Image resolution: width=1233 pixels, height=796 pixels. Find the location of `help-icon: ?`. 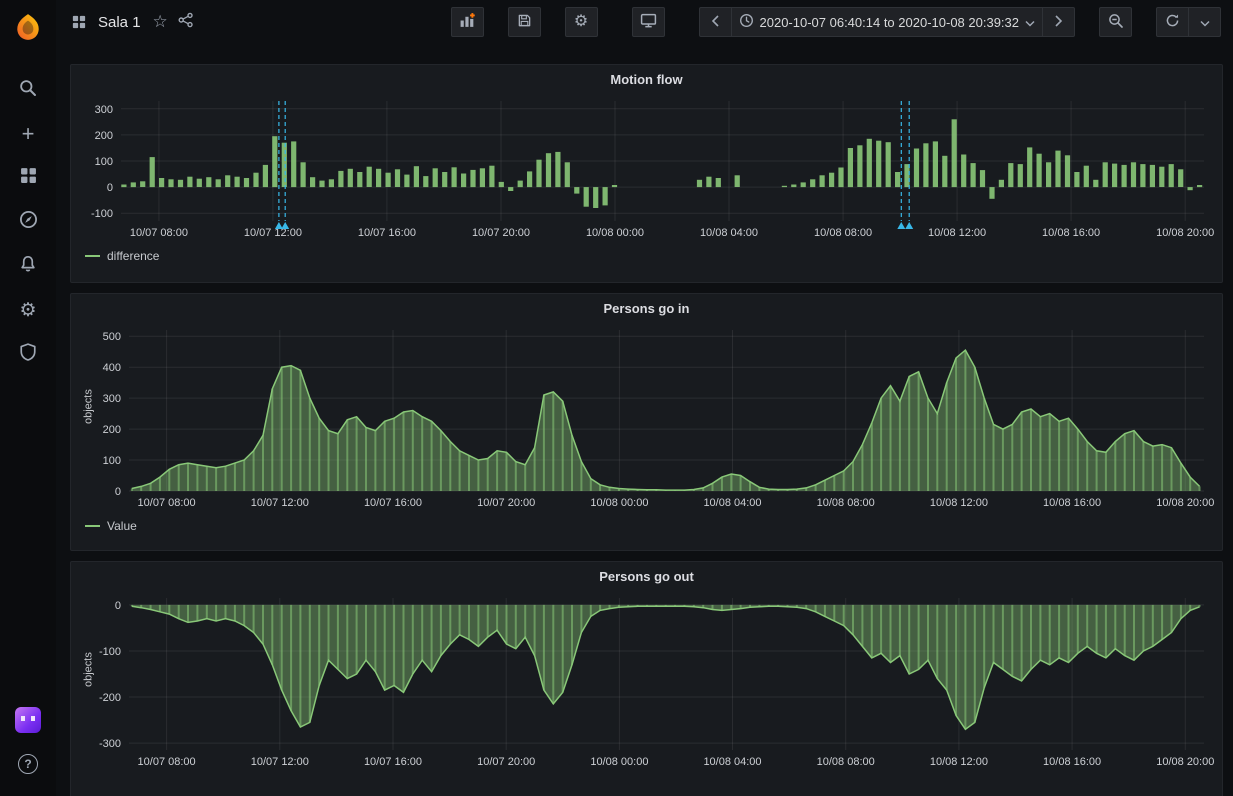

help-icon: ? is located at coordinates (28, 764).